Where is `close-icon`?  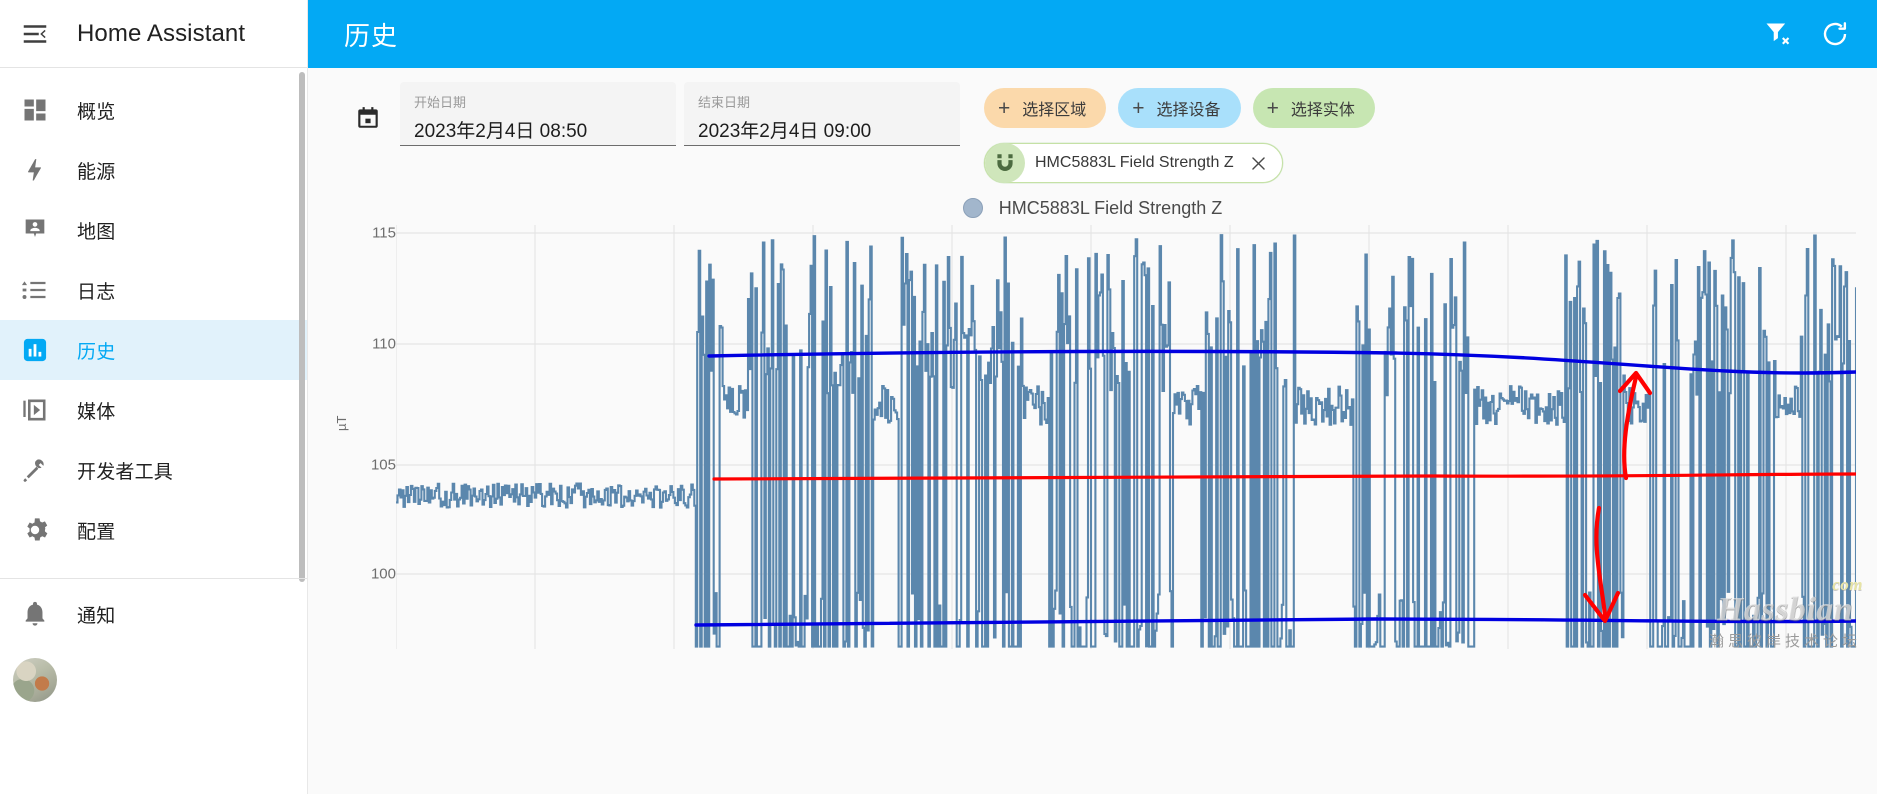 close-icon is located at coordinates (1259, 163).